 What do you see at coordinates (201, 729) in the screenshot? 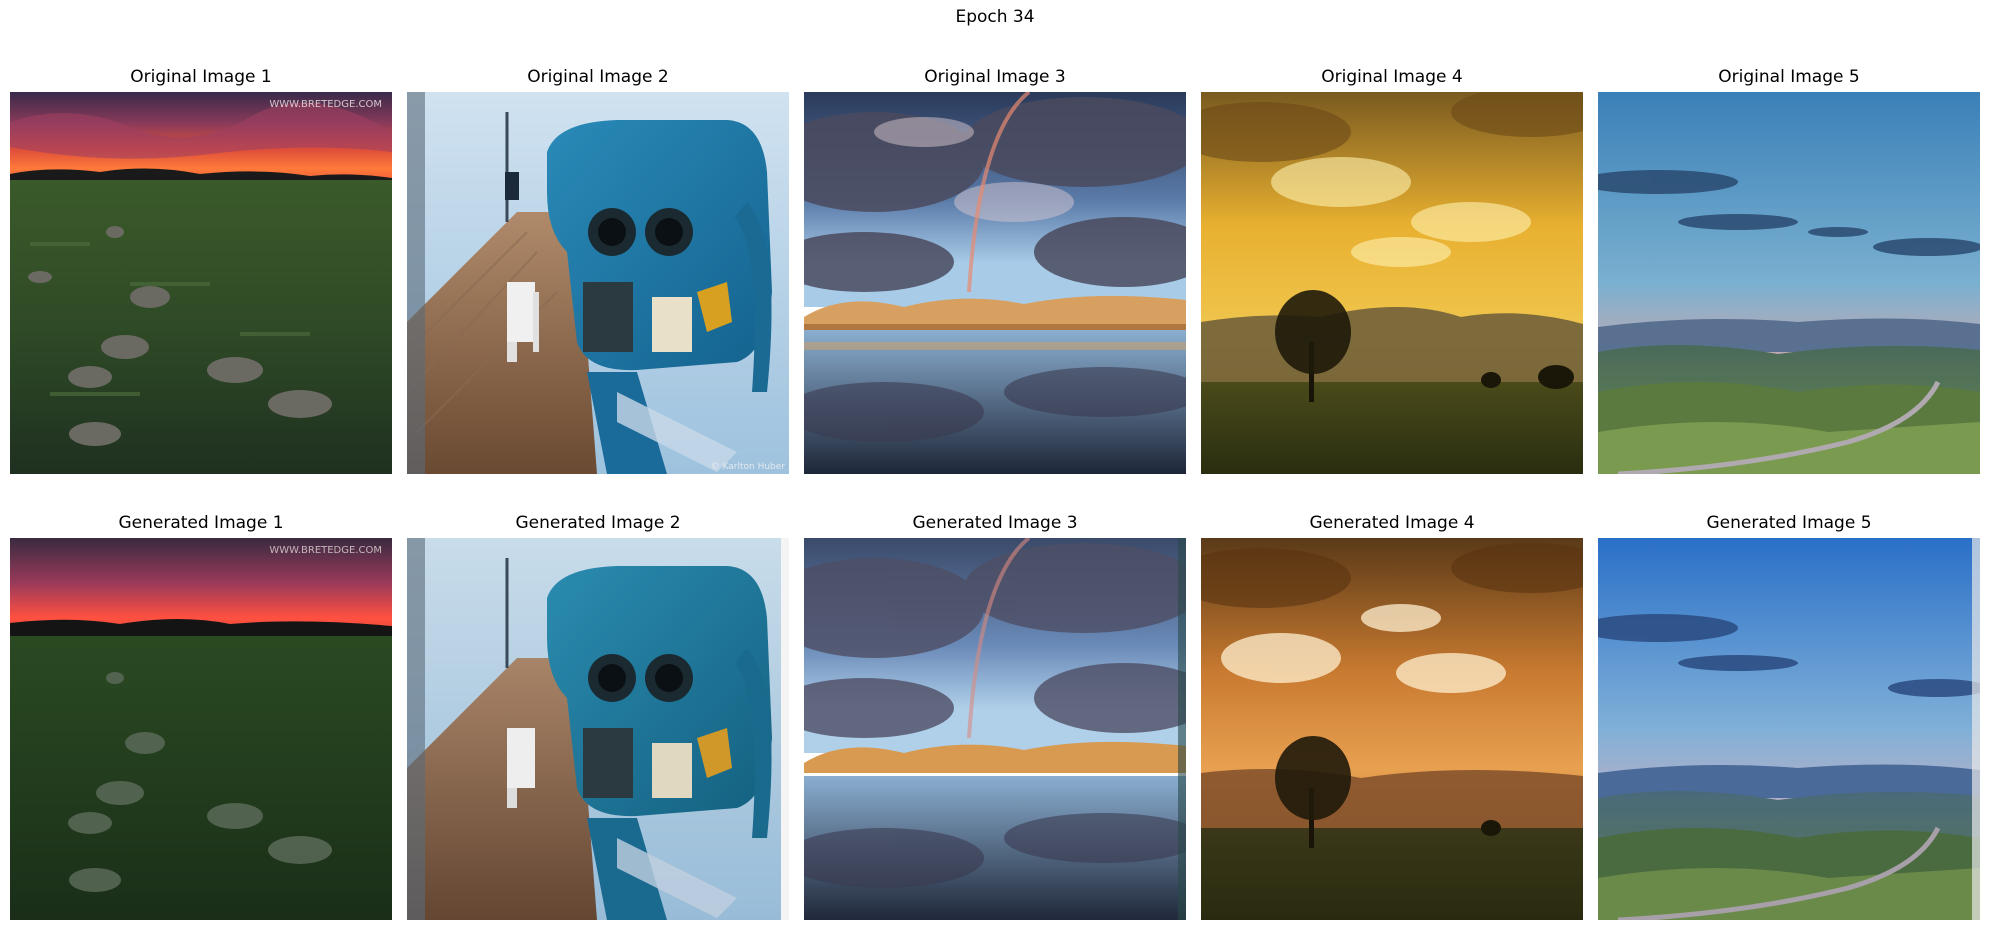
I see `generated-image-1: WWW.BRETEDGE.COM` at bounding box center [201, 729].